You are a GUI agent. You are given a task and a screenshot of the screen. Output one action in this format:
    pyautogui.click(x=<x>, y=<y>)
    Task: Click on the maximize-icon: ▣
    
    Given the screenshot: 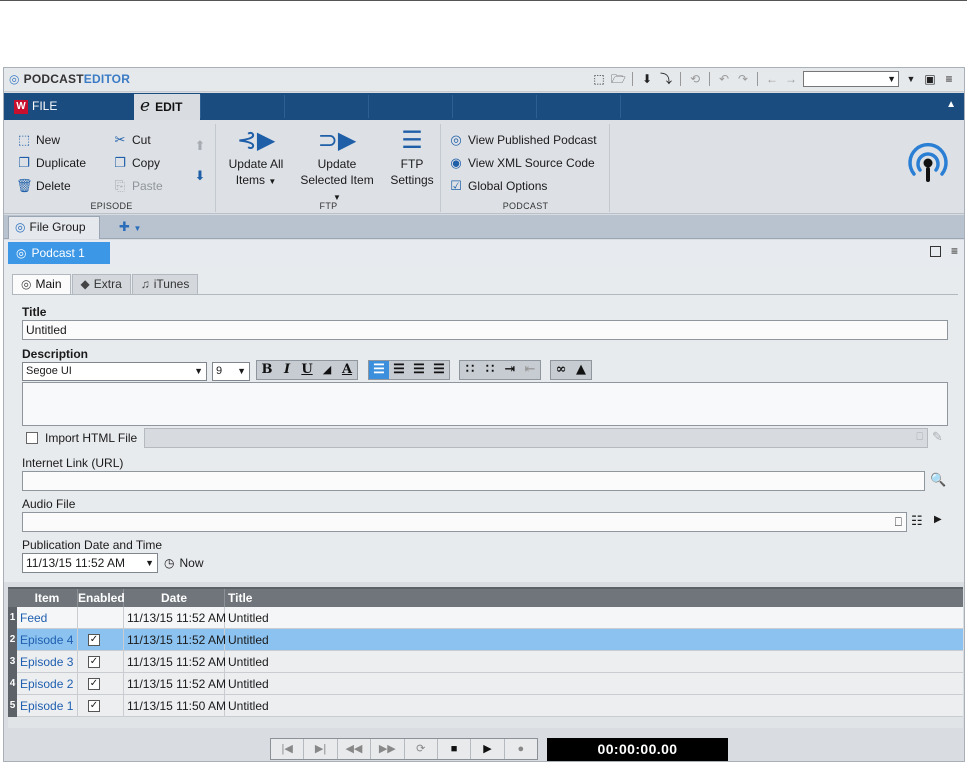 What is the action you would take?
    pyautogui.click(x=930, y=79)
    